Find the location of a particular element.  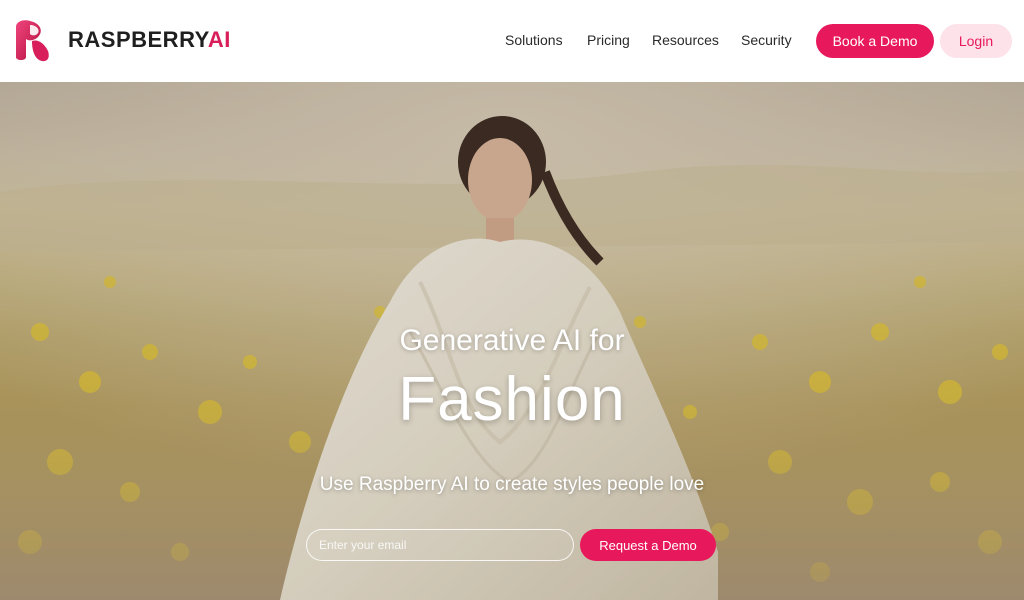

brand-logo: RASPBERRYAI is located at coordinates (120, 40).